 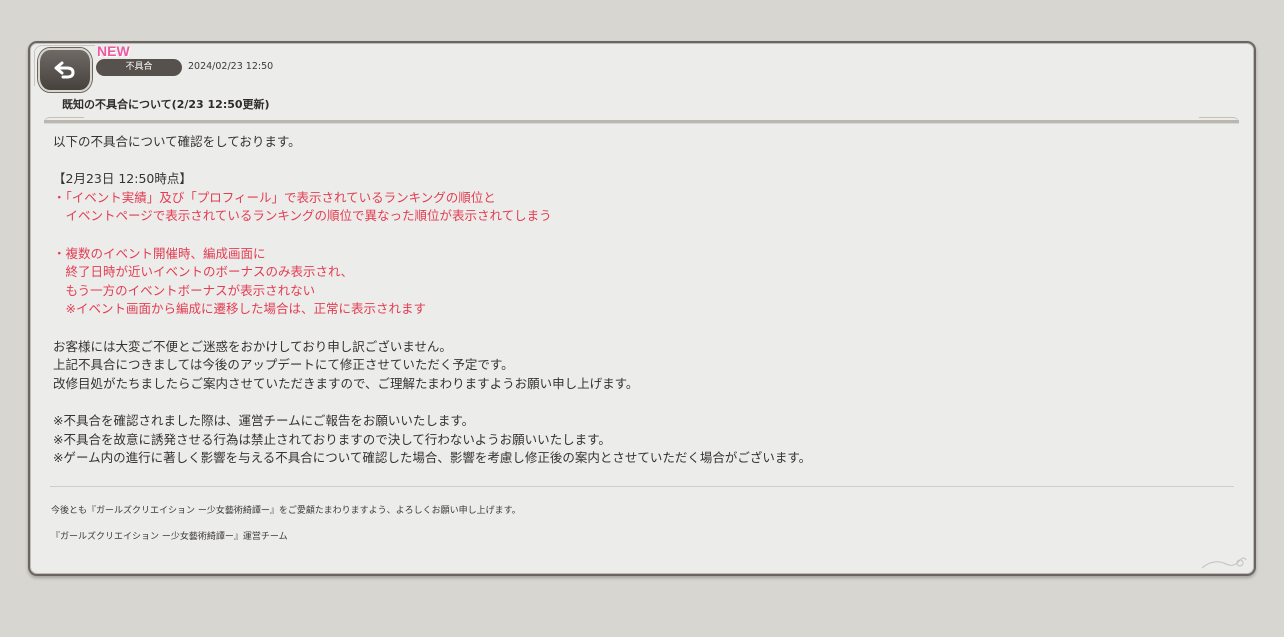 I want to click on back-arrow-icon, so click(x=64, y=70).